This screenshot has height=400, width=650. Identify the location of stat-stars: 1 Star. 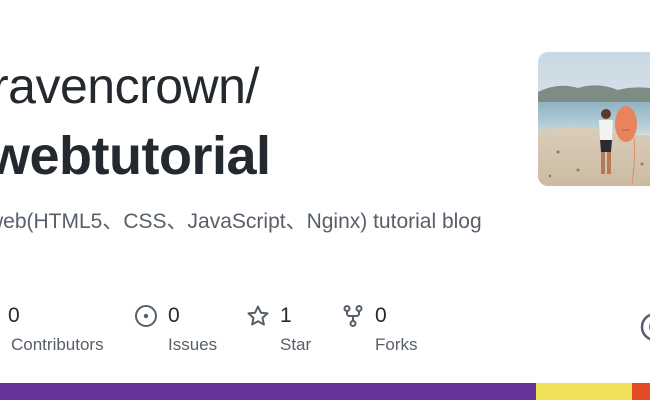
(278, 332).